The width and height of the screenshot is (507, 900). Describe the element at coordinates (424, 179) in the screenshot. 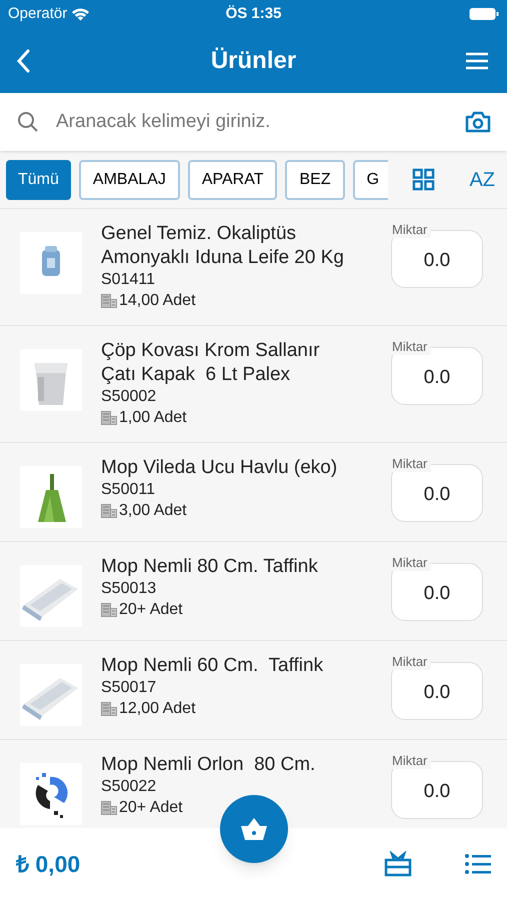

I see `grid-view-icon` at that location.